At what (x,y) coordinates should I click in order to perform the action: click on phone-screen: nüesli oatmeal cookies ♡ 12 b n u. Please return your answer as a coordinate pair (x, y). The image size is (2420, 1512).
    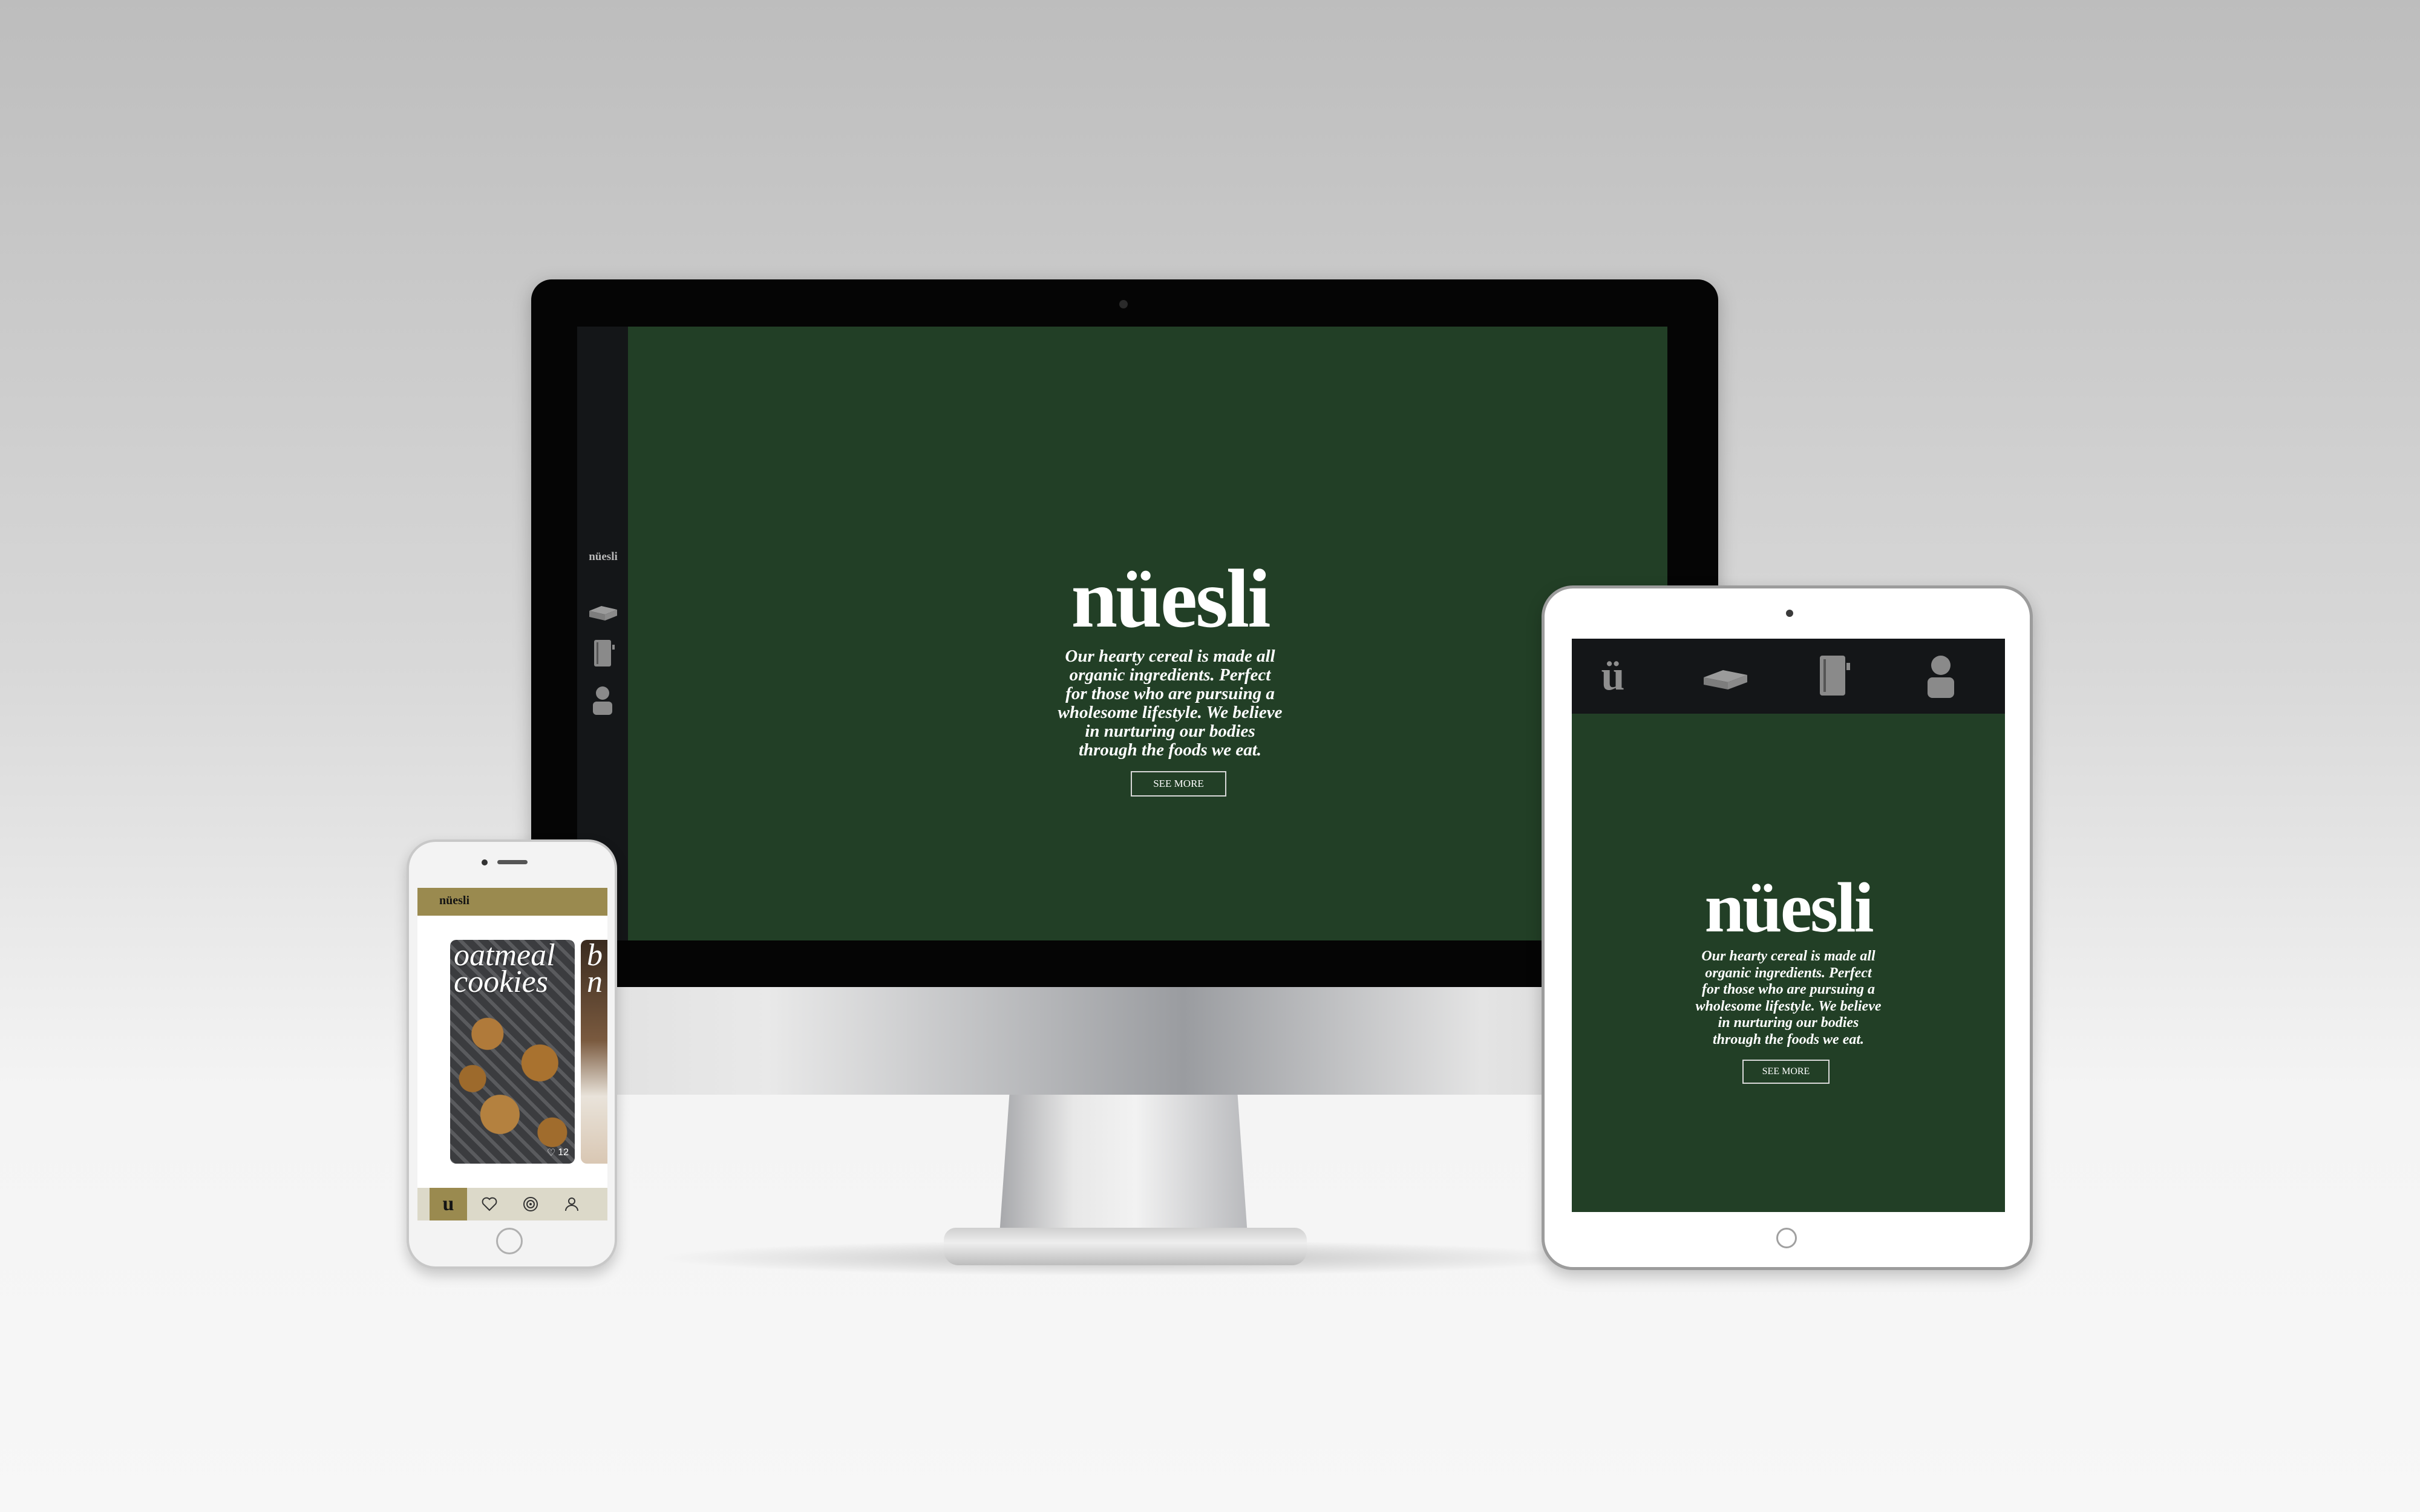
    Looking at the image, I should click on (512, 1054).